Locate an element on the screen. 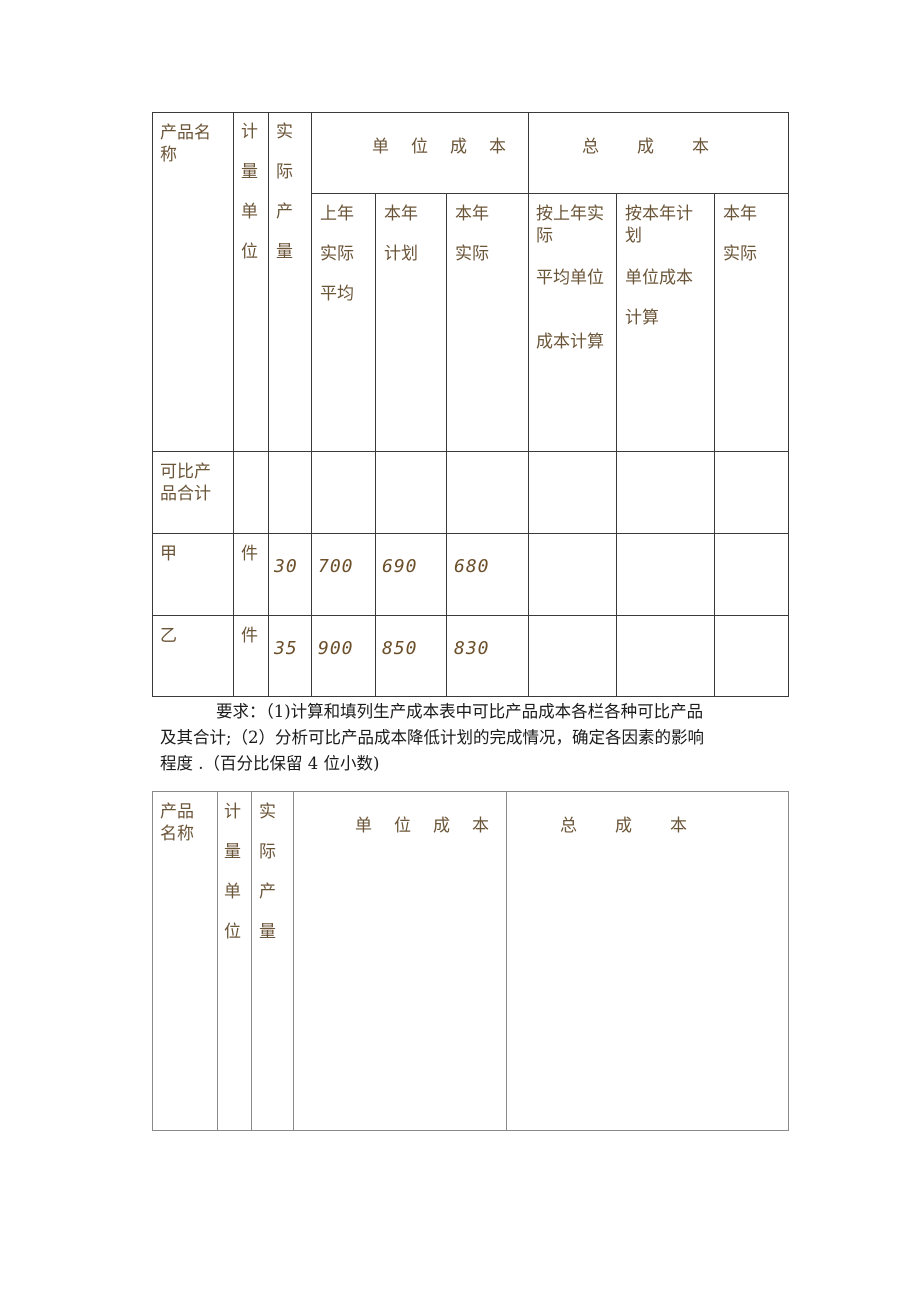 The width and height of the screenshot is (920, 1302). row-jia-actual: 680 is located at coordinates (472, 566).